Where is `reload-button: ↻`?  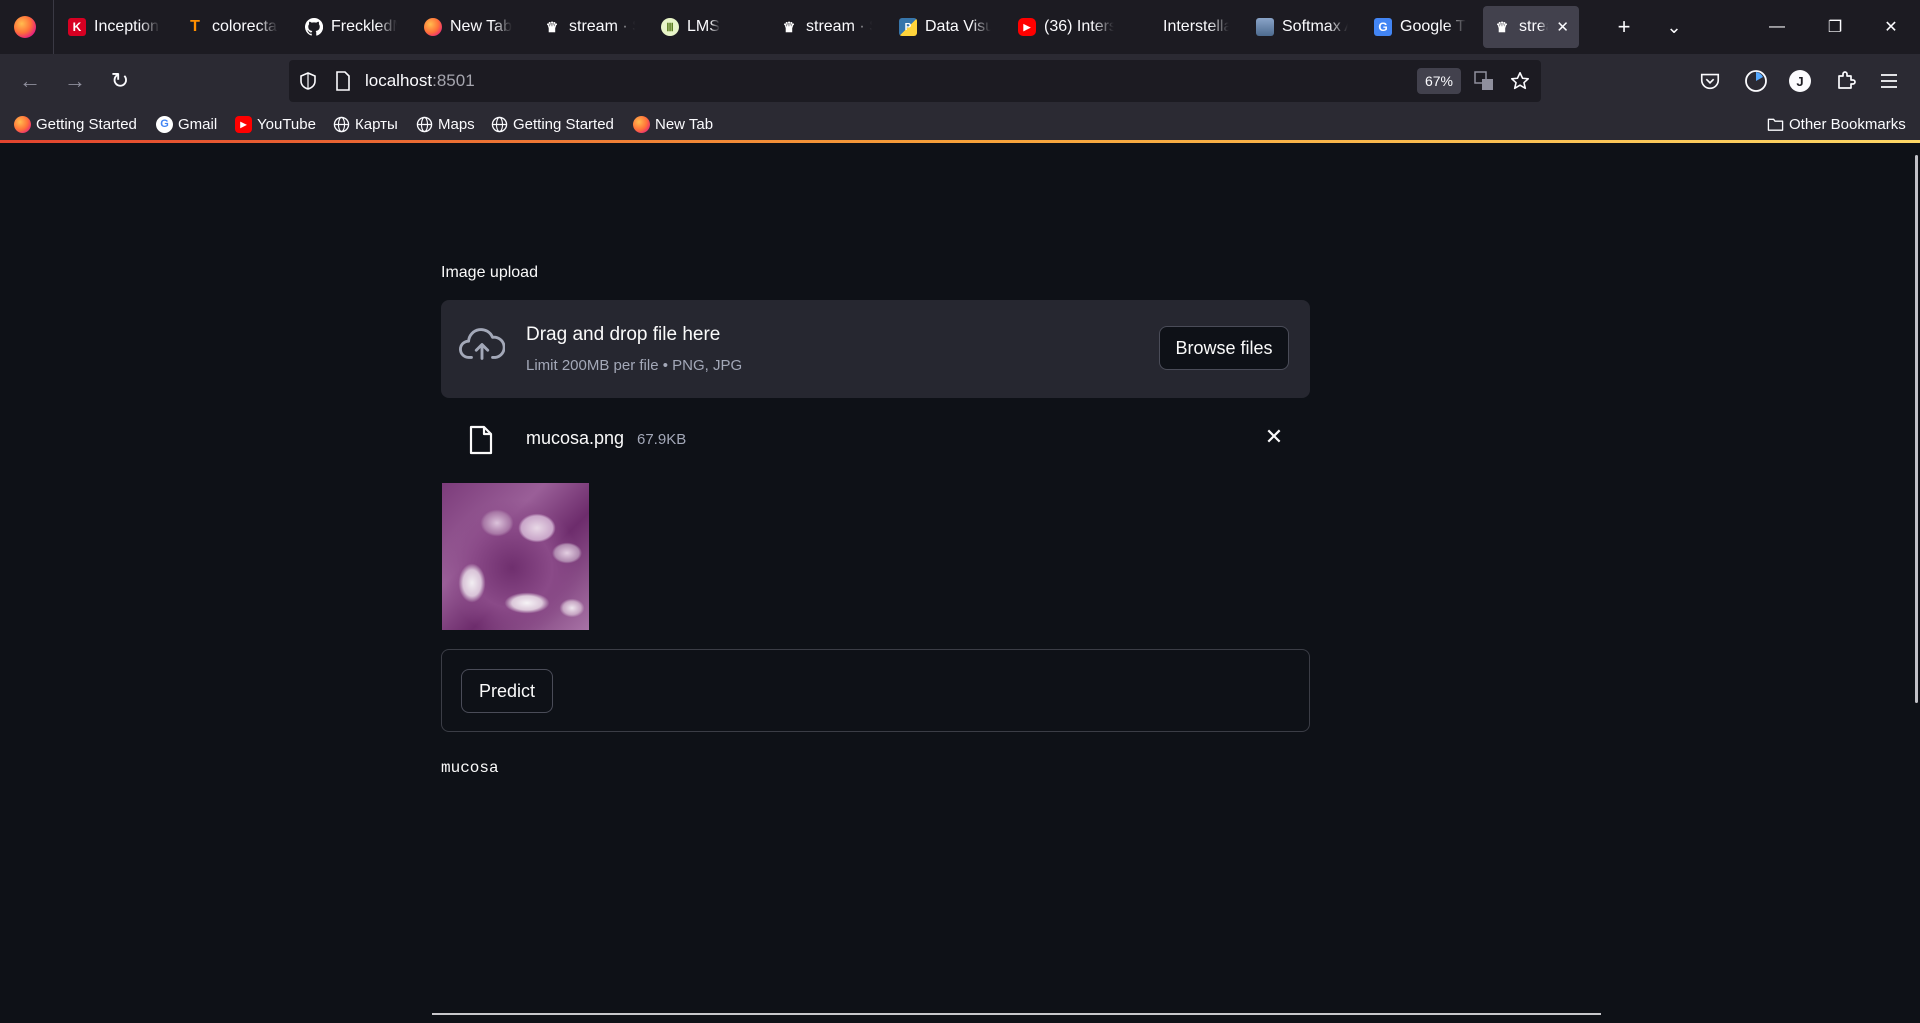
reload-button: ↻ is located at coordinates (120, 81).